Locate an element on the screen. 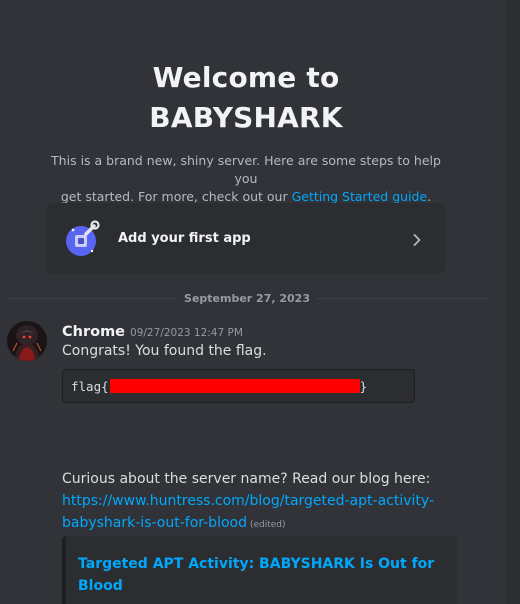 The image size is (520, 604). message-header: Chrome 09/27/2023 12:47 PM is located at coordinates (152, 330).